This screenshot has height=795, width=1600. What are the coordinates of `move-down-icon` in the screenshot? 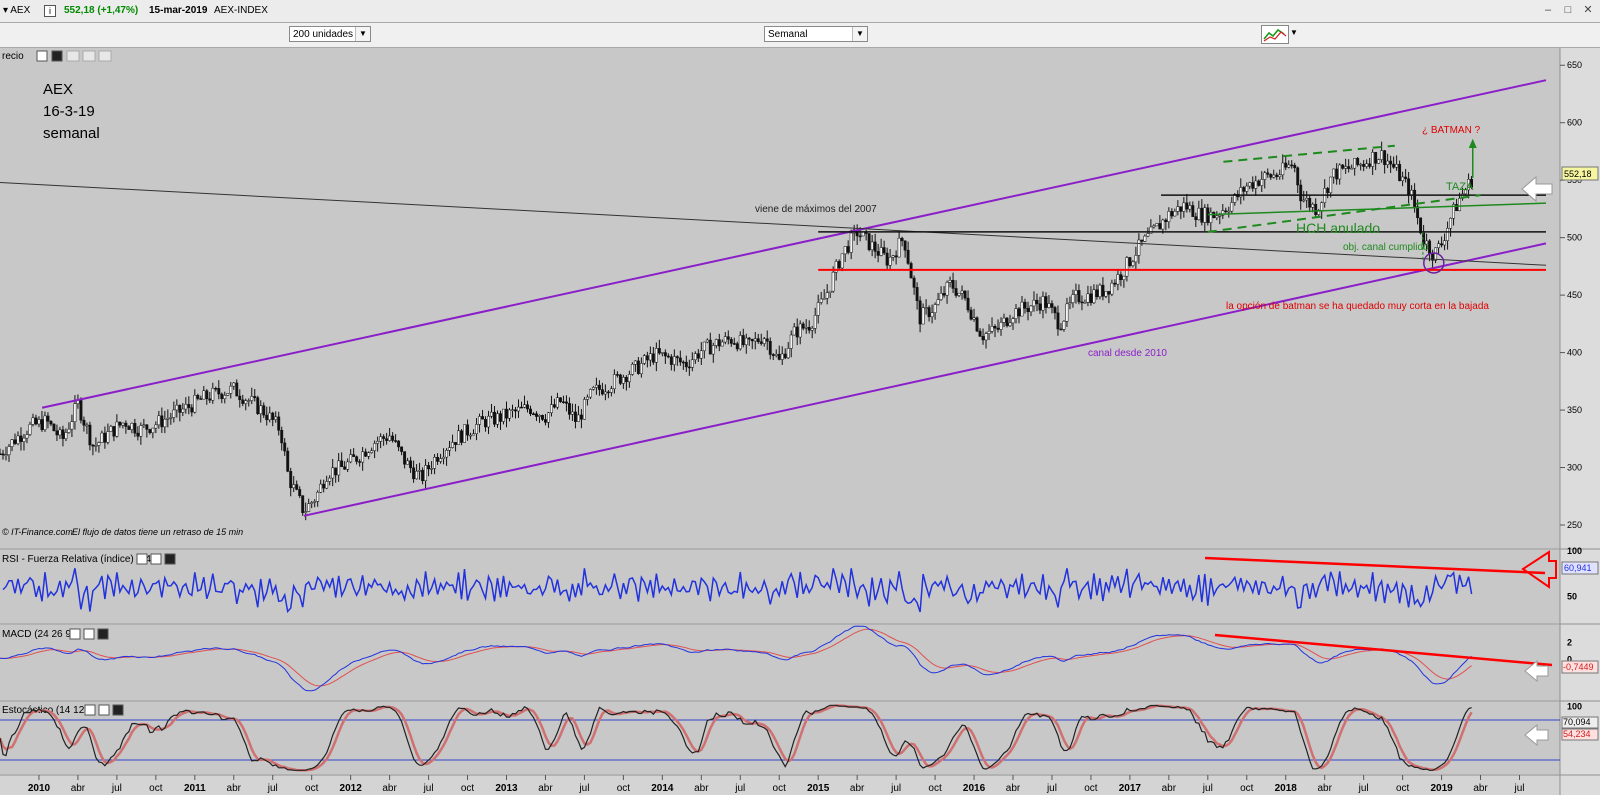 It's located at (89, 56).